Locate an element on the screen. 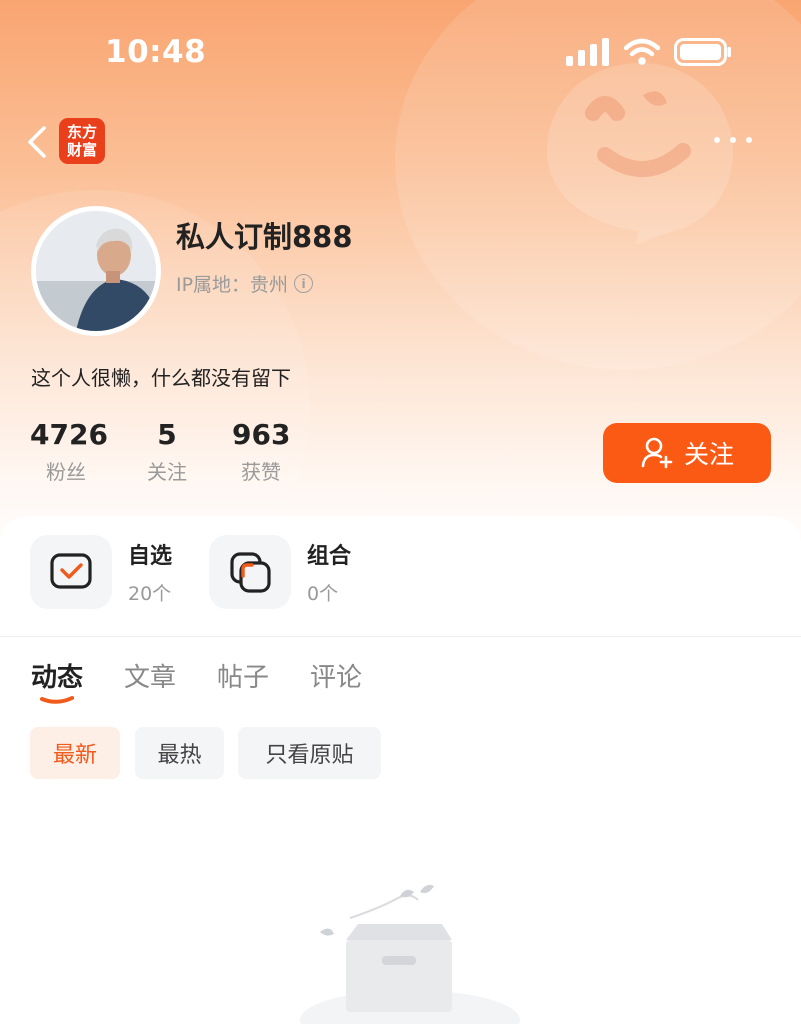 Image resolution: width=801 pixels, height=1024 pixels. stat-value: 5 is located at coordinates (167, 434).